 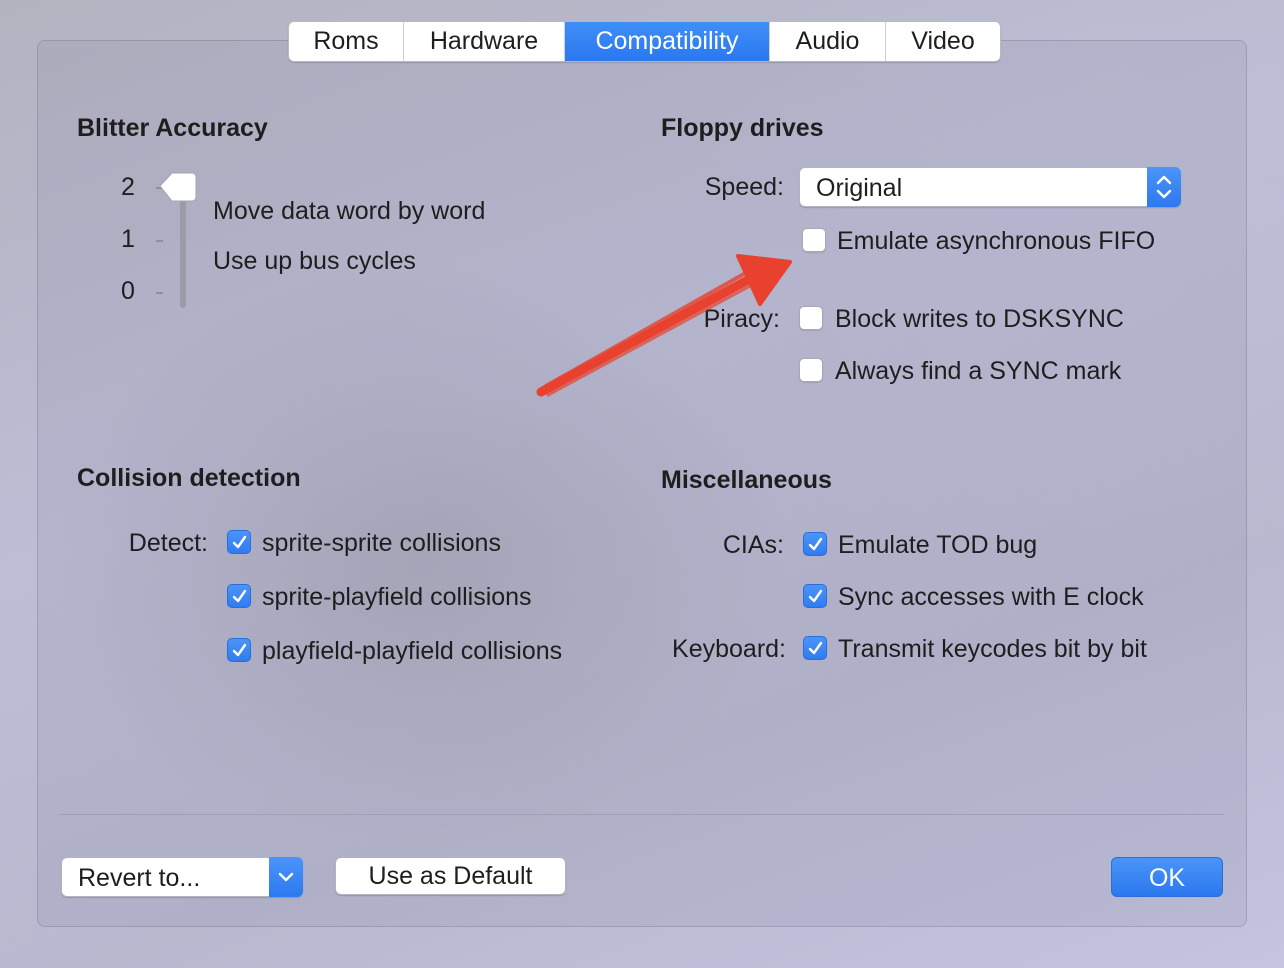 I want to click on up-down-chevron-icon, so click(x=1164, y=187).